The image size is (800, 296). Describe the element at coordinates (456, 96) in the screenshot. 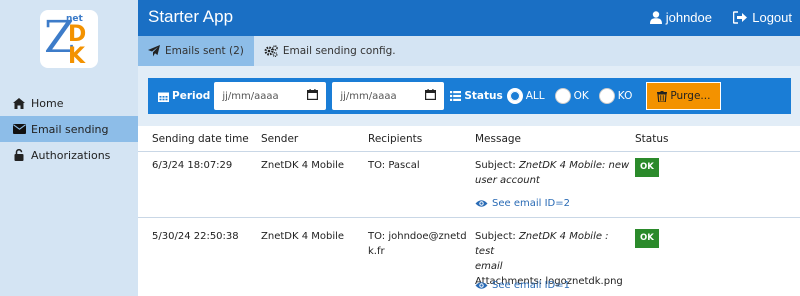

I see `list-icon` at that location.